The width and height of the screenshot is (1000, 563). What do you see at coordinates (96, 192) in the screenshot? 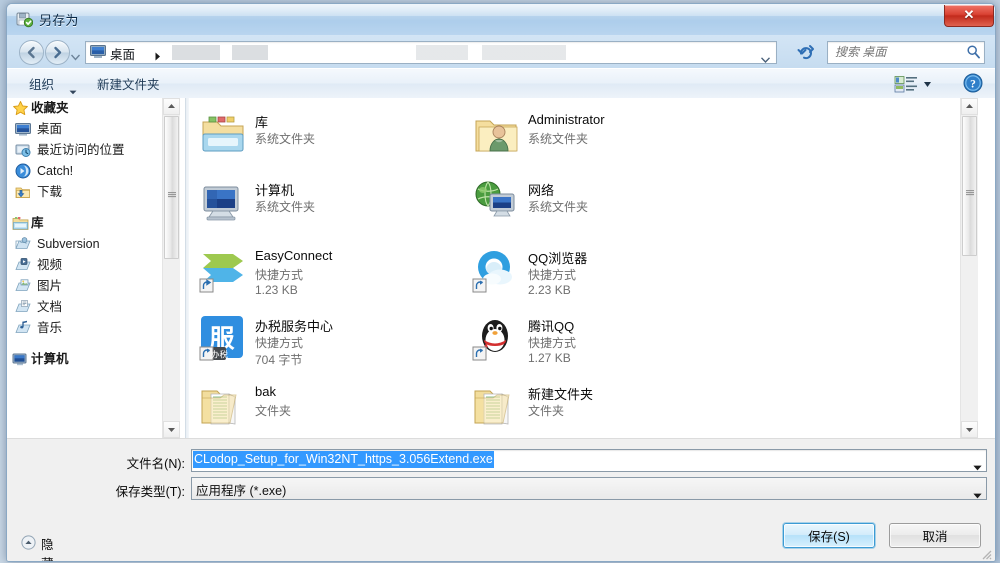
I see `sidebar-item-downloads: 下载` at bounding box center [96, 192].